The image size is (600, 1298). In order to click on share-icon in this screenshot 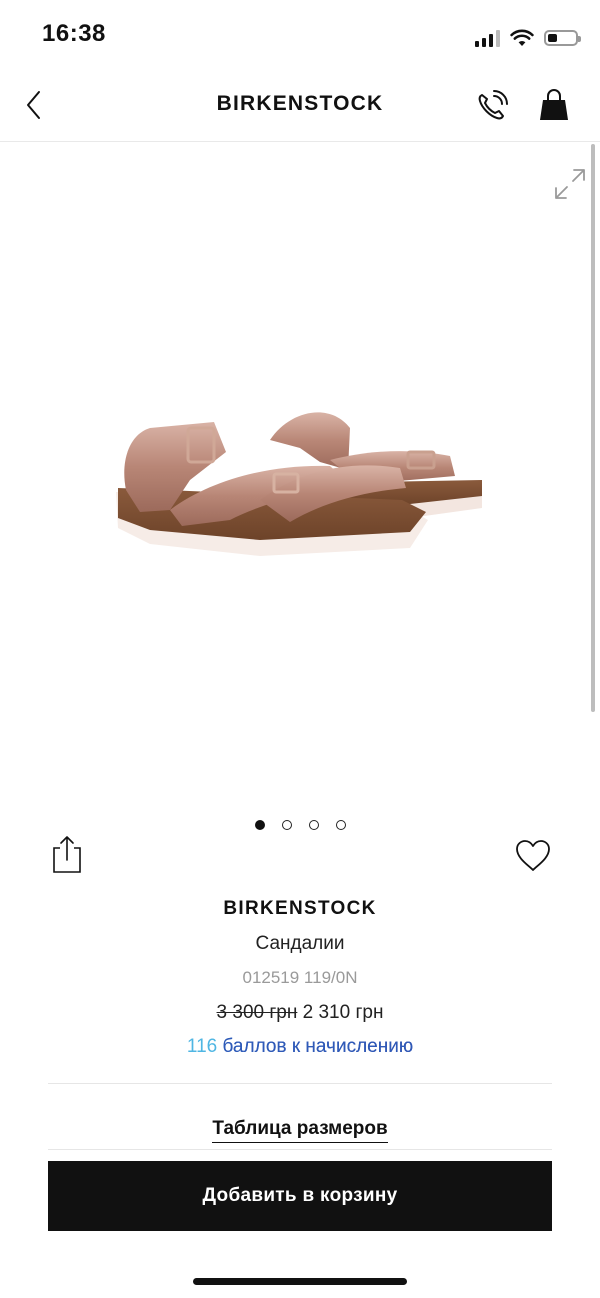, I will do `click(67, 854)`.